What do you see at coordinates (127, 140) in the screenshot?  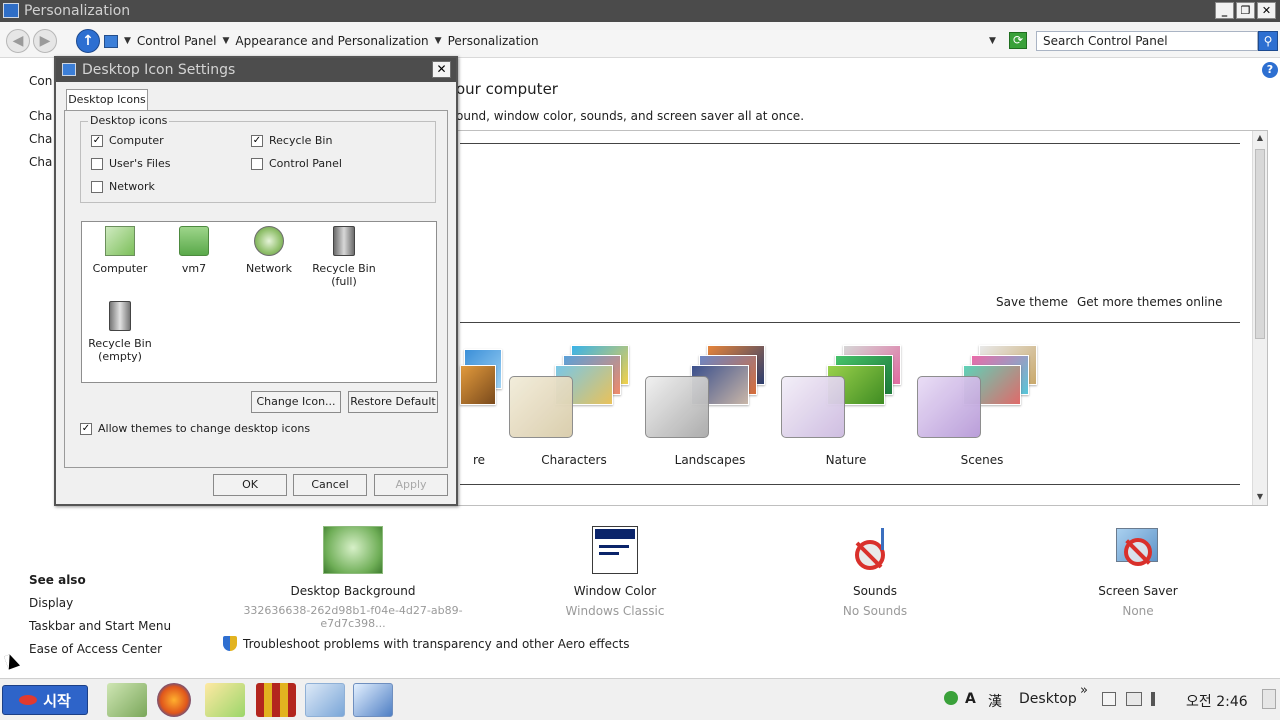 I see `computer-checkbox: ✓ Computer` at bounding box center [127, 140].